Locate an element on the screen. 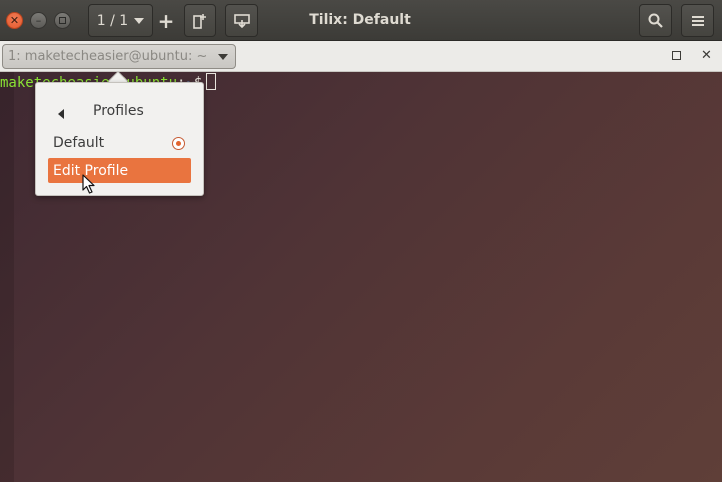 Image resolution: width=722 pixels, height=482 pixels. radio-selected-icon is located at coordinates (178, 143).